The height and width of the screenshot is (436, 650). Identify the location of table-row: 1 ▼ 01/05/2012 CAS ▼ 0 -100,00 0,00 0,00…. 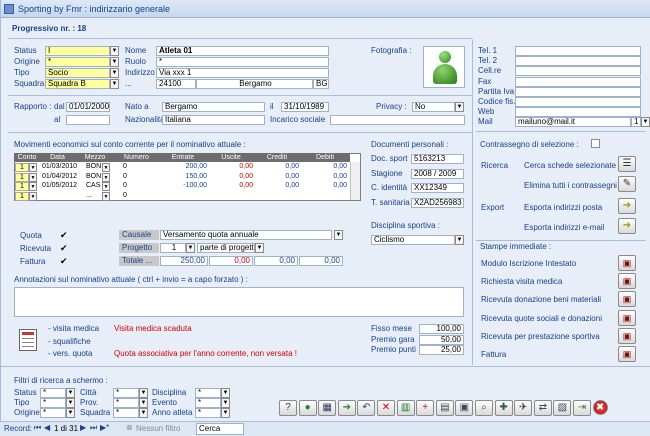
(182, 186).